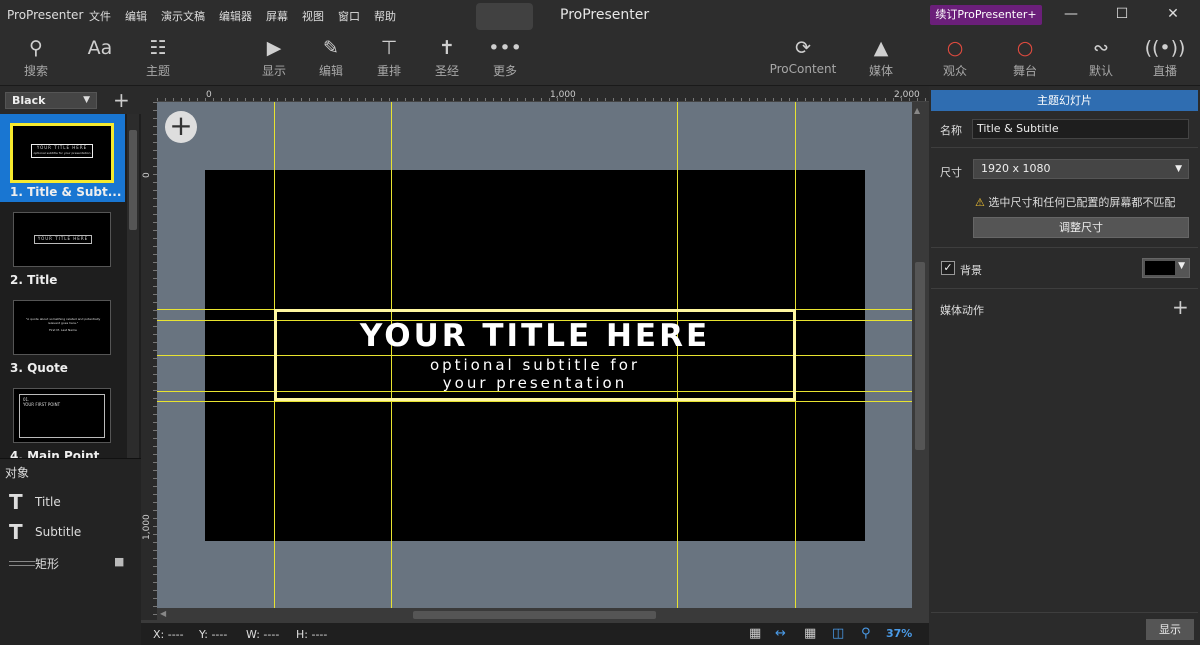 The width and height of the screenshot is (1200, 645). Describe the element at coordinates (955, 48) in the screenshot. I see `audience-record-icon: ○` at that location.